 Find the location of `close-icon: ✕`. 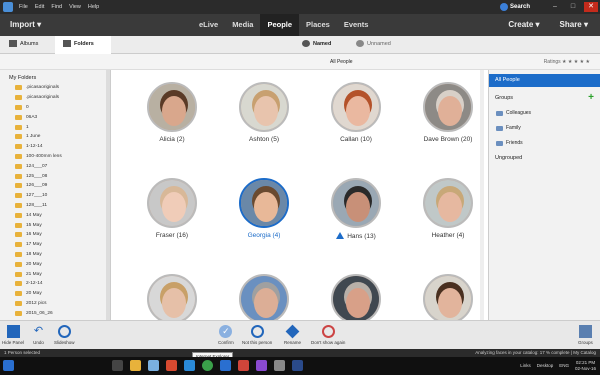

close-icon: ✕ is located at coordinates (591, 7).